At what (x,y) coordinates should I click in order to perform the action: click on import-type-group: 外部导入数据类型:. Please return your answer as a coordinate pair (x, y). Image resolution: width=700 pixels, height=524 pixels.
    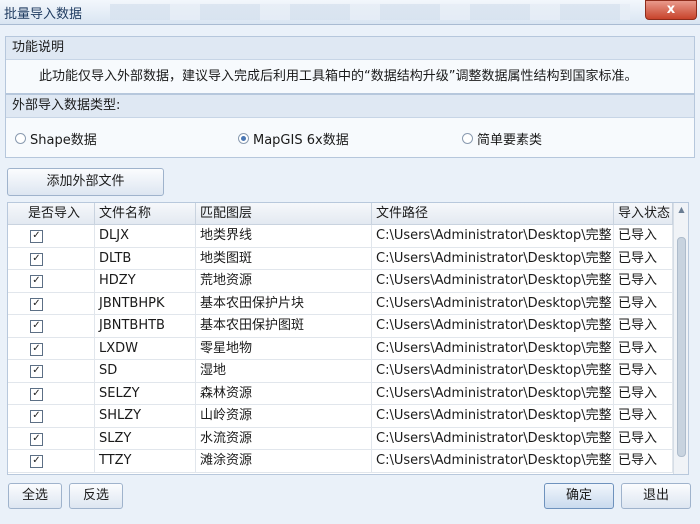
    Looking at the image, I should click on (350, 126).